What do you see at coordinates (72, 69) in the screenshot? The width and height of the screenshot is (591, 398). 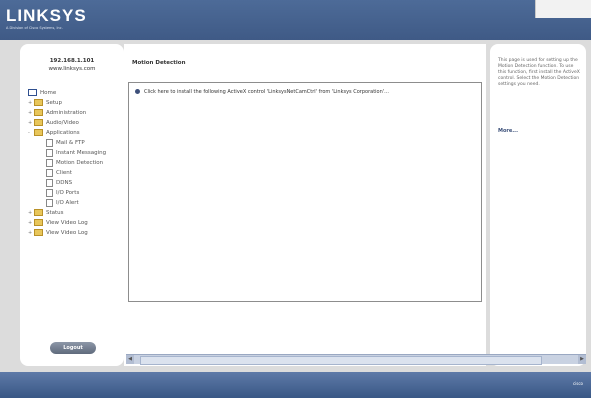 I see `host-name: www.linksys.com` at bounding box center [72, 69].